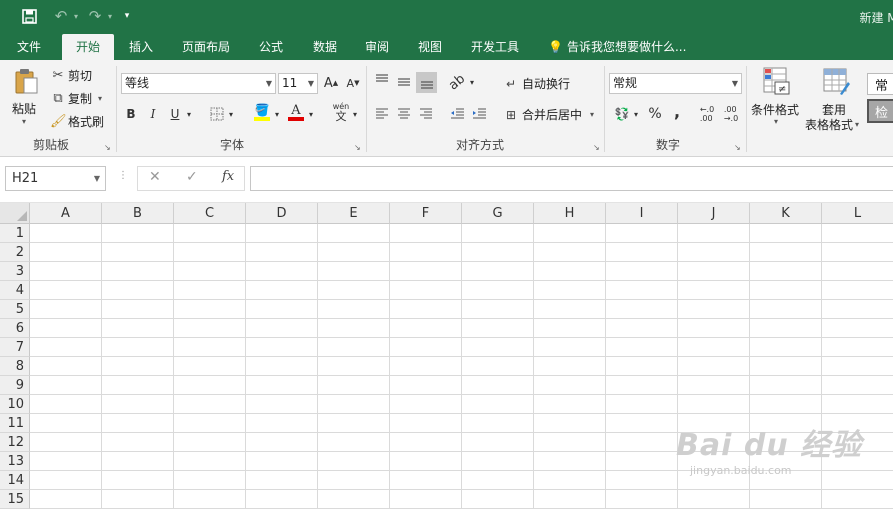  I want to click on redo-icon: ↷, so click(95, 16).